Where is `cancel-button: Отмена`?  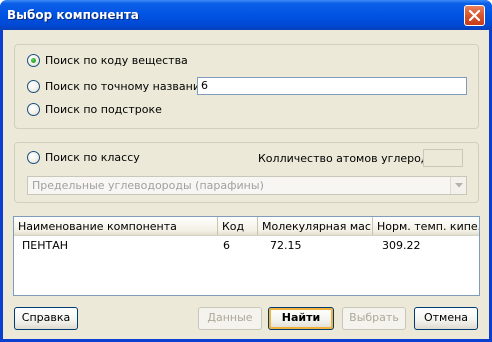 cancel-button: Отмена is located at coordinates (446, 318).